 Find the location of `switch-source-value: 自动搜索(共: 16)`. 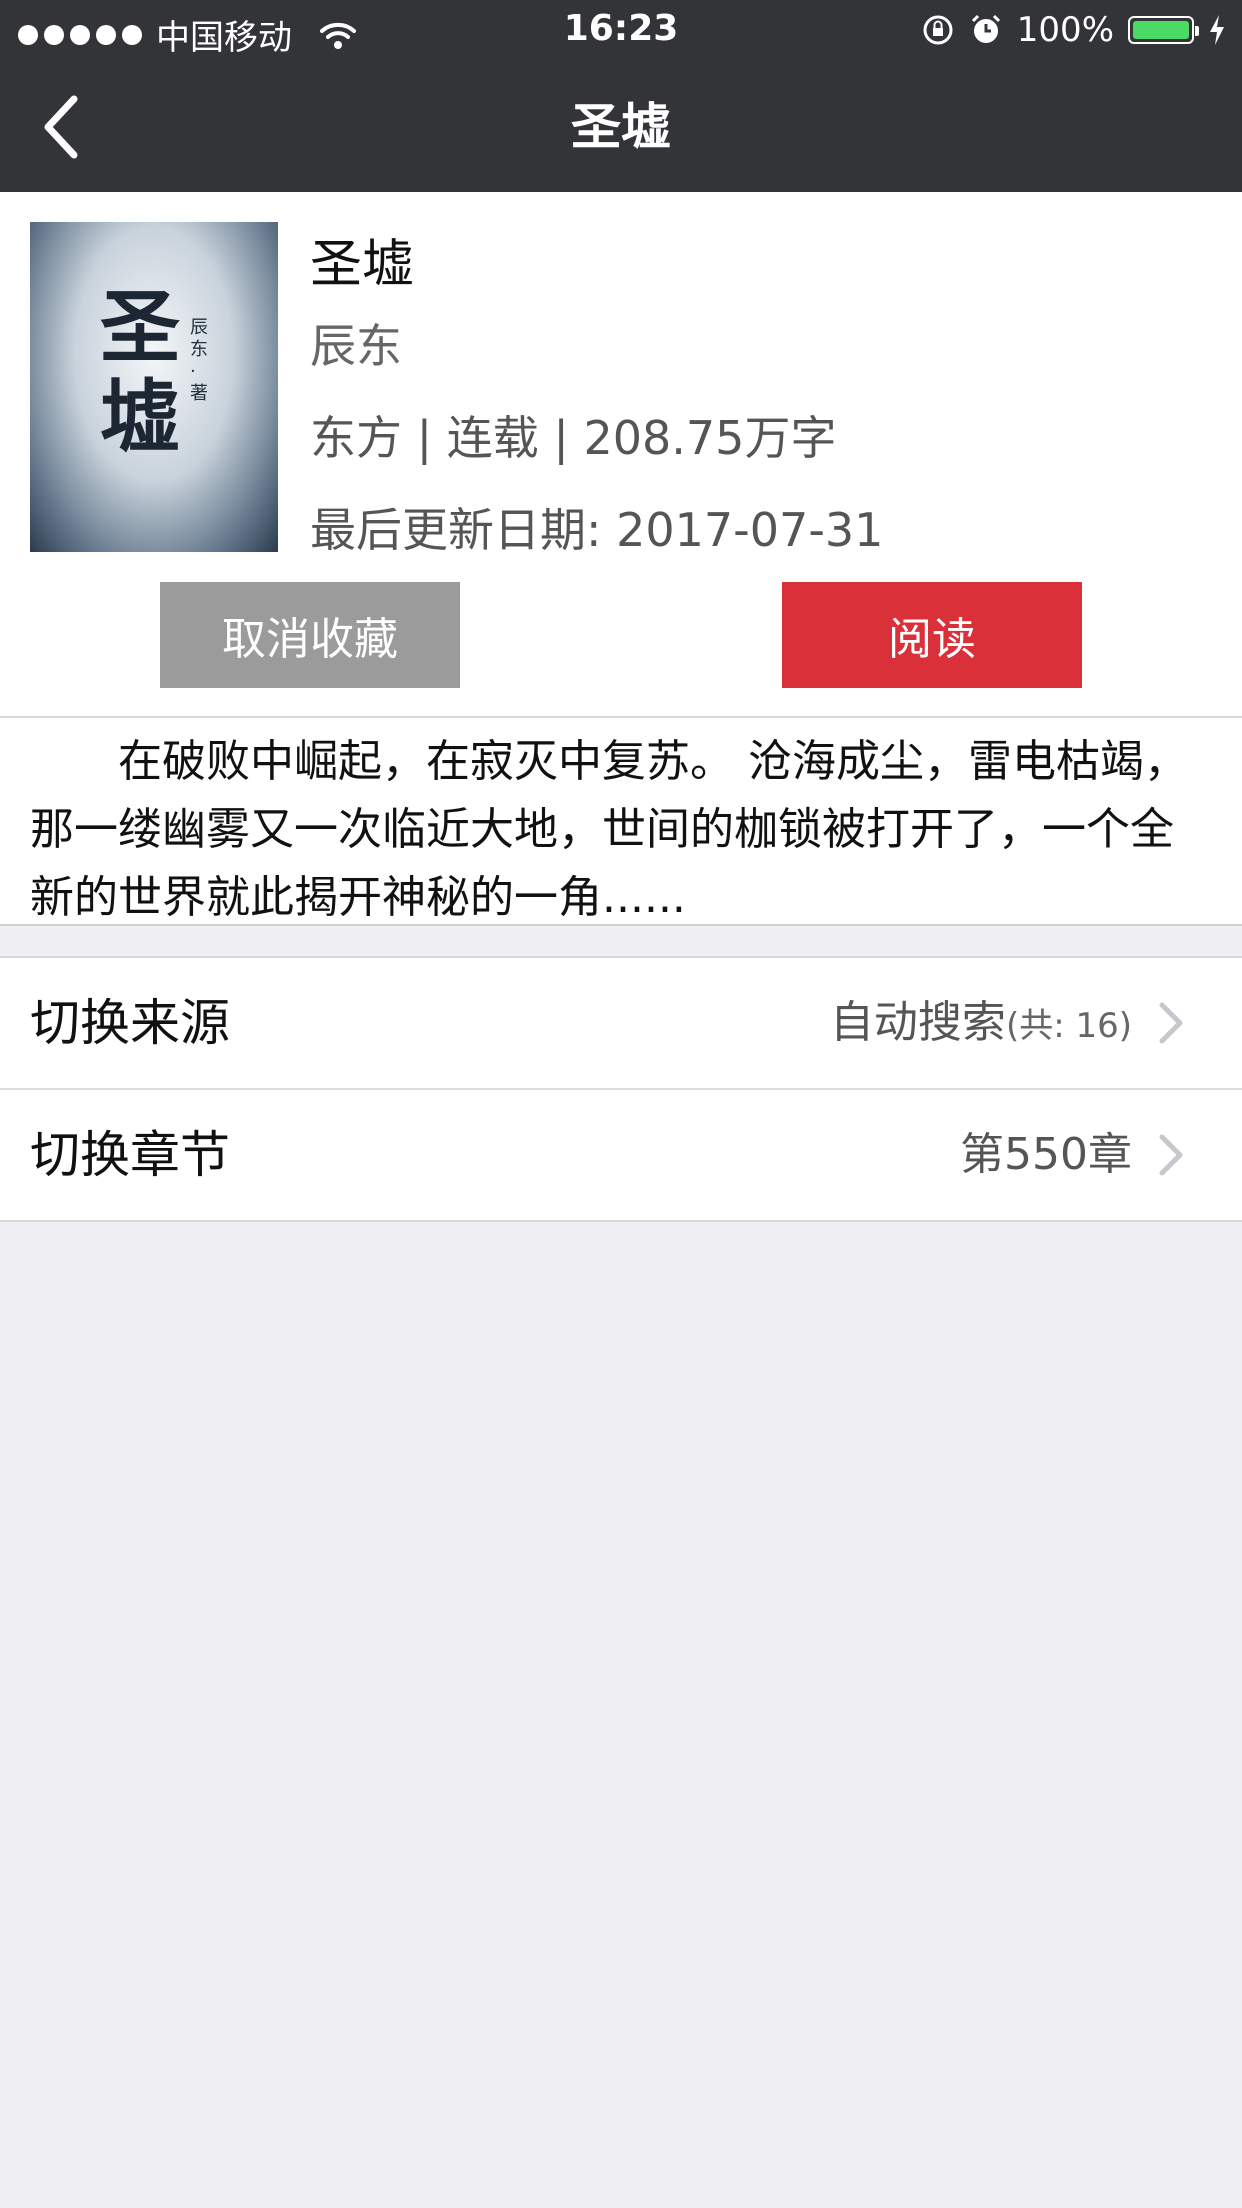

switch-source-value: 自动搜索(共: 16) is located at coordinates (981, 1023).